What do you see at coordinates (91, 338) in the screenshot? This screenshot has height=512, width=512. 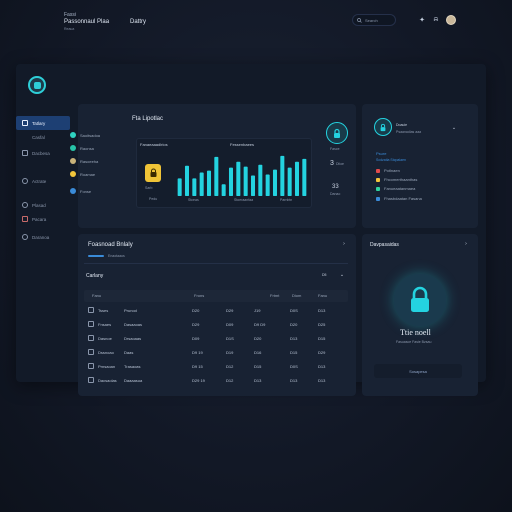 I see `file-icon` at bounding box center [91, 338].